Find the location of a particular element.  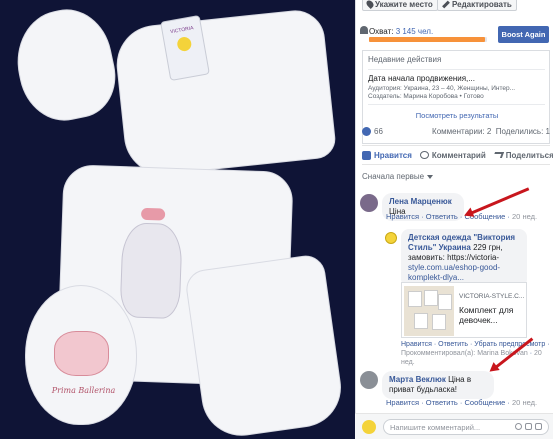

bow-print is located at coordinates (153, 214).